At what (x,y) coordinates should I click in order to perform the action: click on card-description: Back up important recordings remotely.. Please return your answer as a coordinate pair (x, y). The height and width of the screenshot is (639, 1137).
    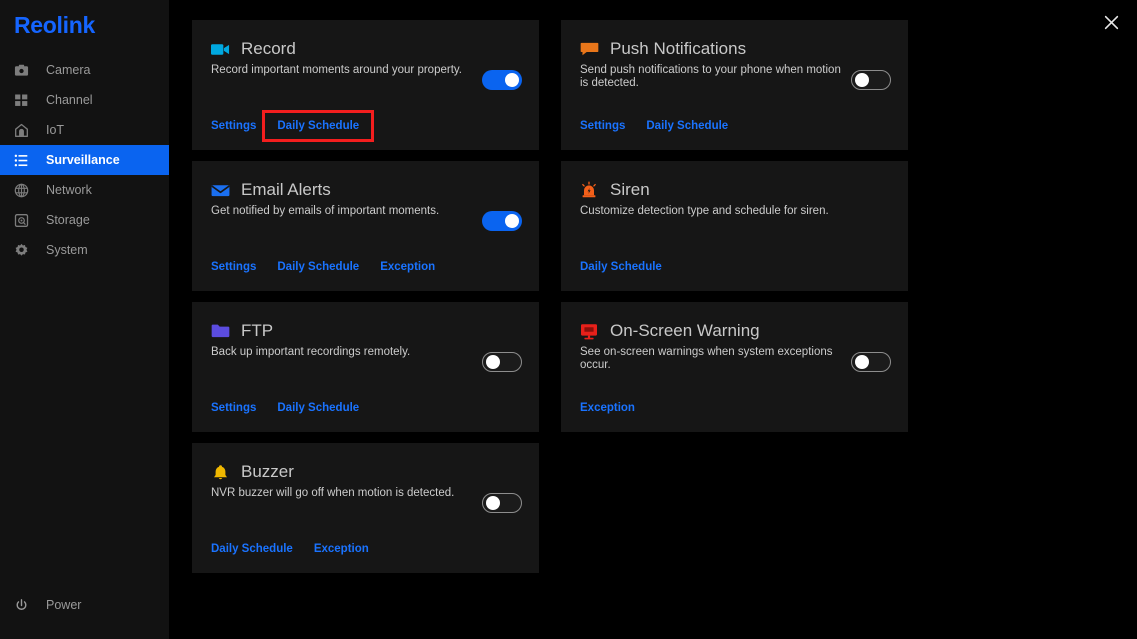
    Looking at the image, I should click on (311, 352).